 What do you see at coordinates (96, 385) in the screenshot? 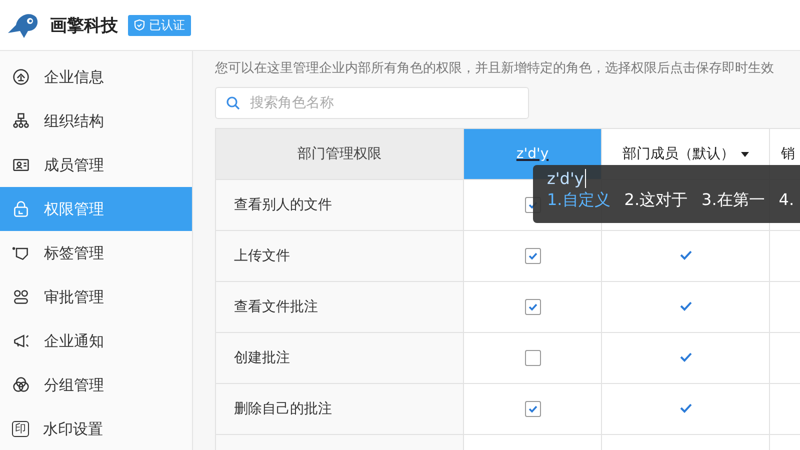
I see `sidebar-item: 分组管理` at bounding box center [96, 385].